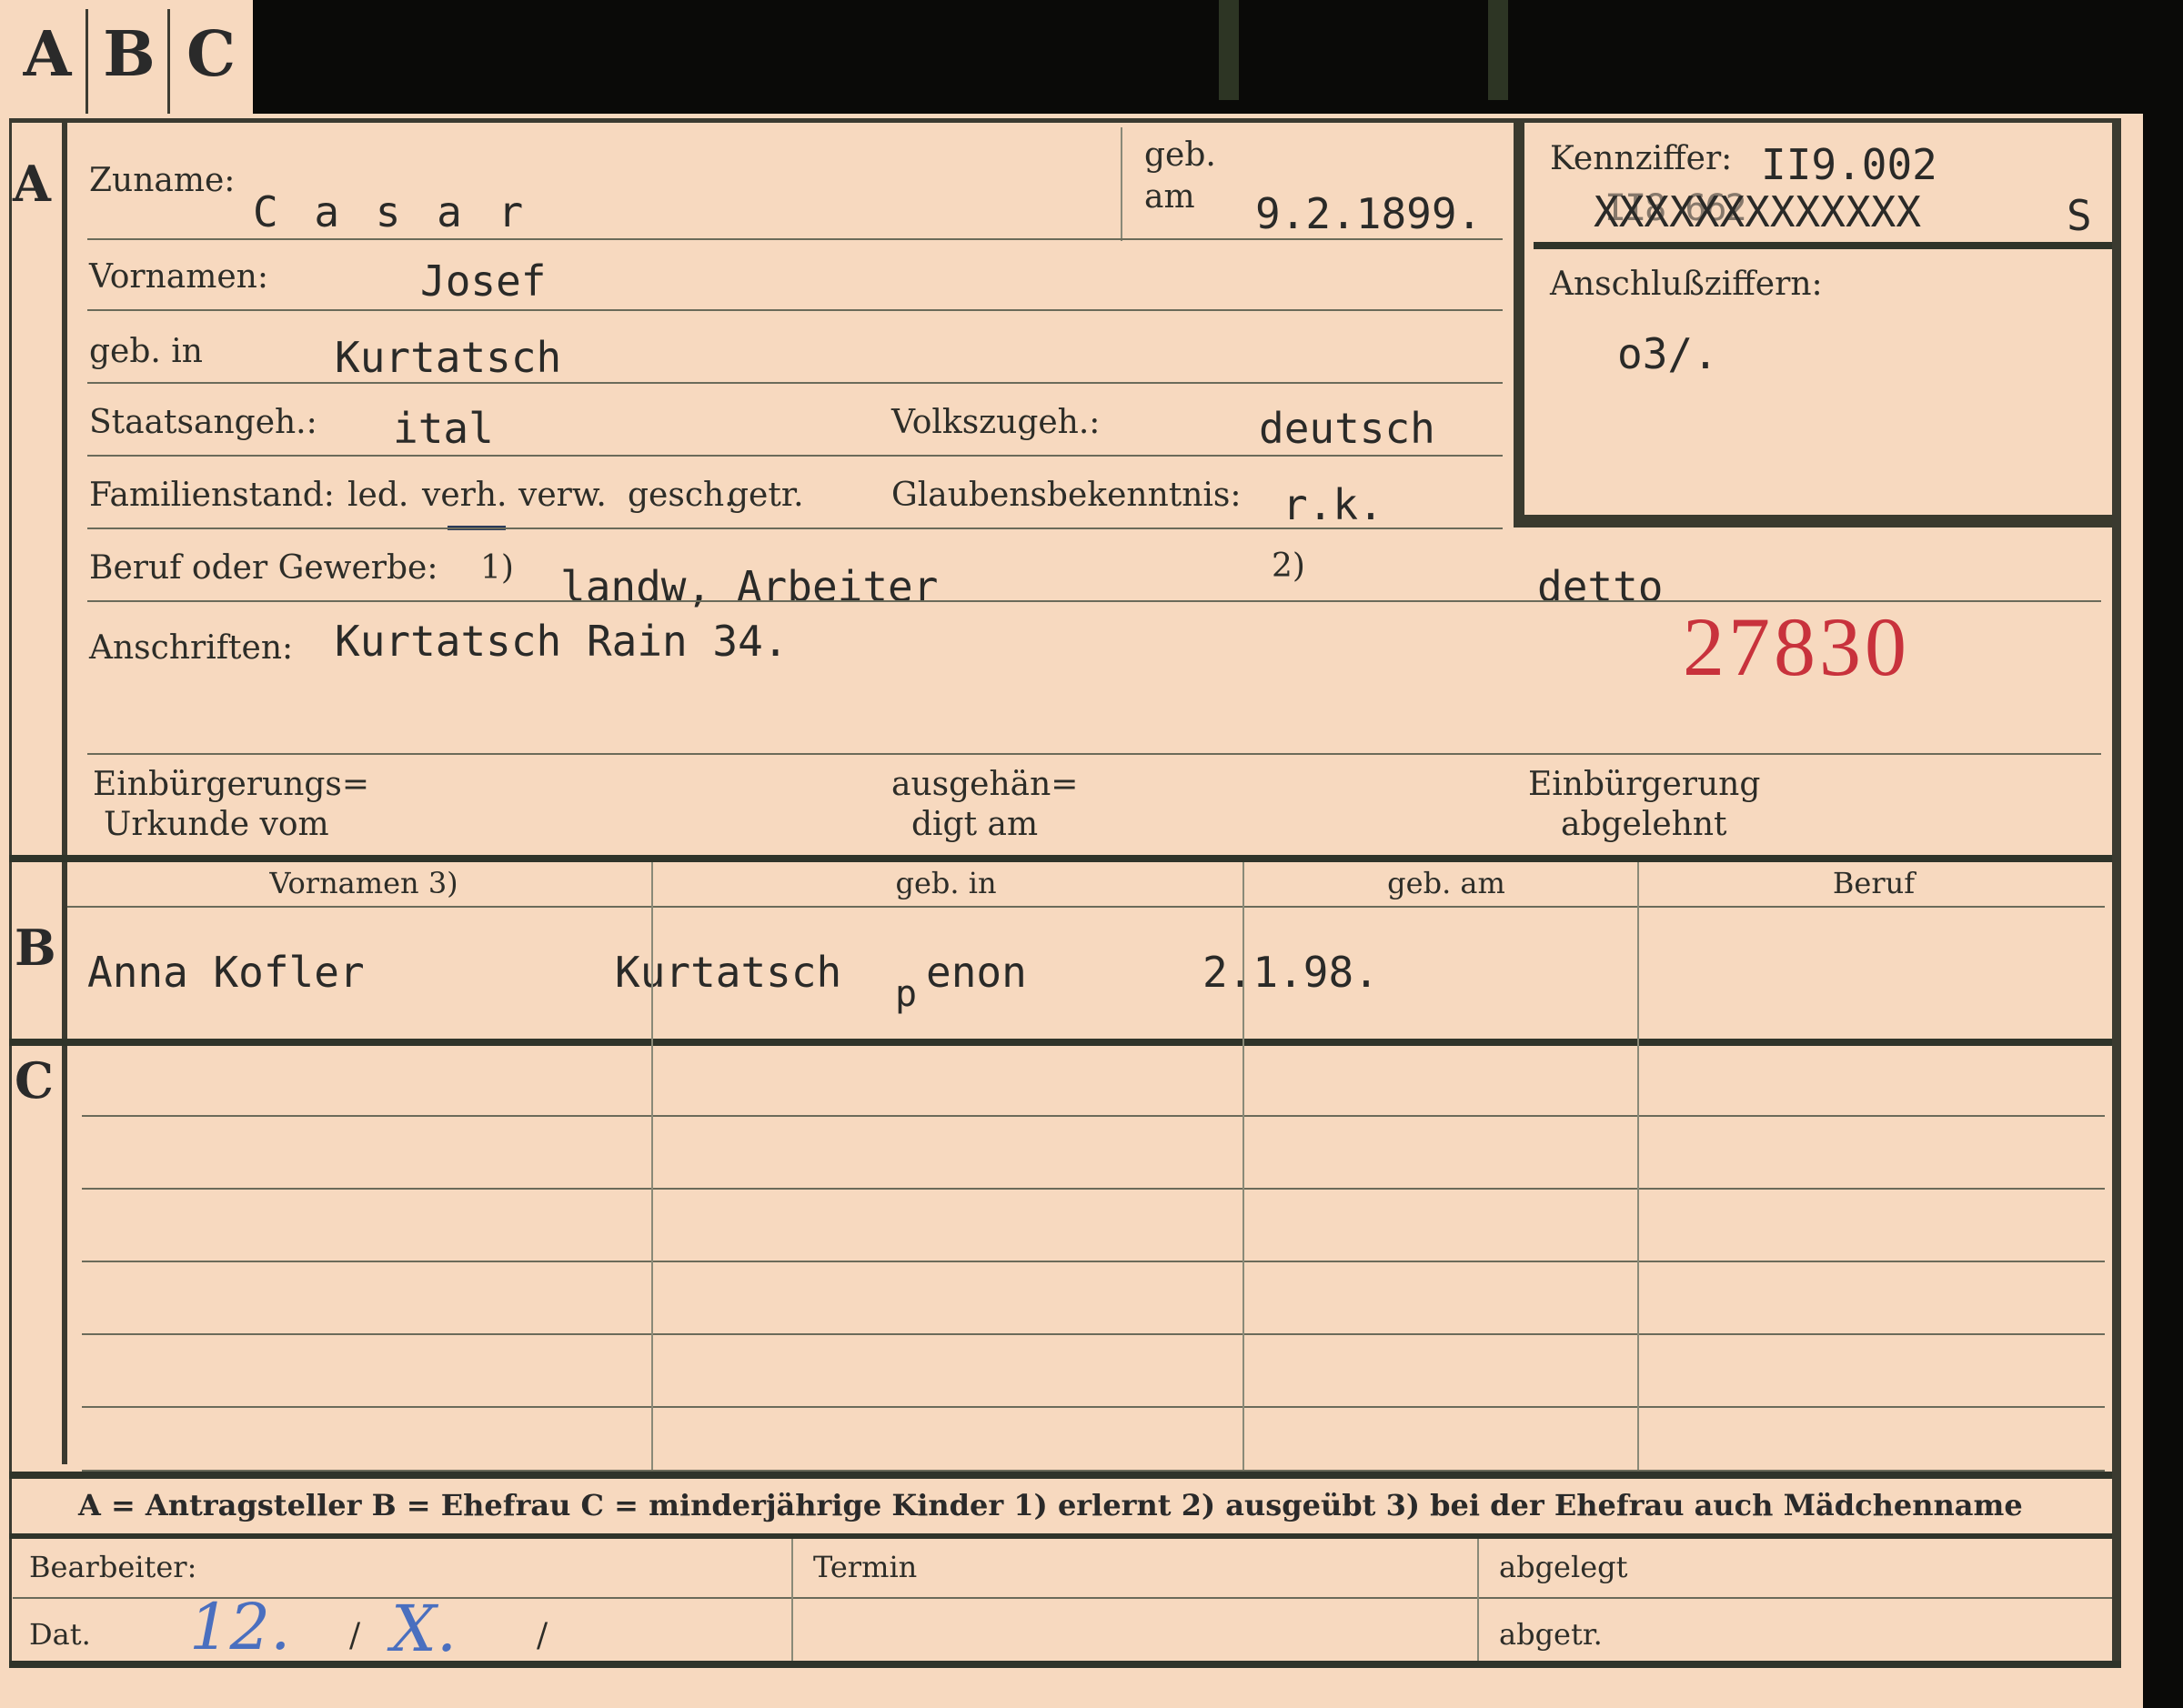 The height and width of the screenshot is (1708, 2183). Describe the element at coordinates (1121, 184) in the screenshot. I see `divider` at that location.